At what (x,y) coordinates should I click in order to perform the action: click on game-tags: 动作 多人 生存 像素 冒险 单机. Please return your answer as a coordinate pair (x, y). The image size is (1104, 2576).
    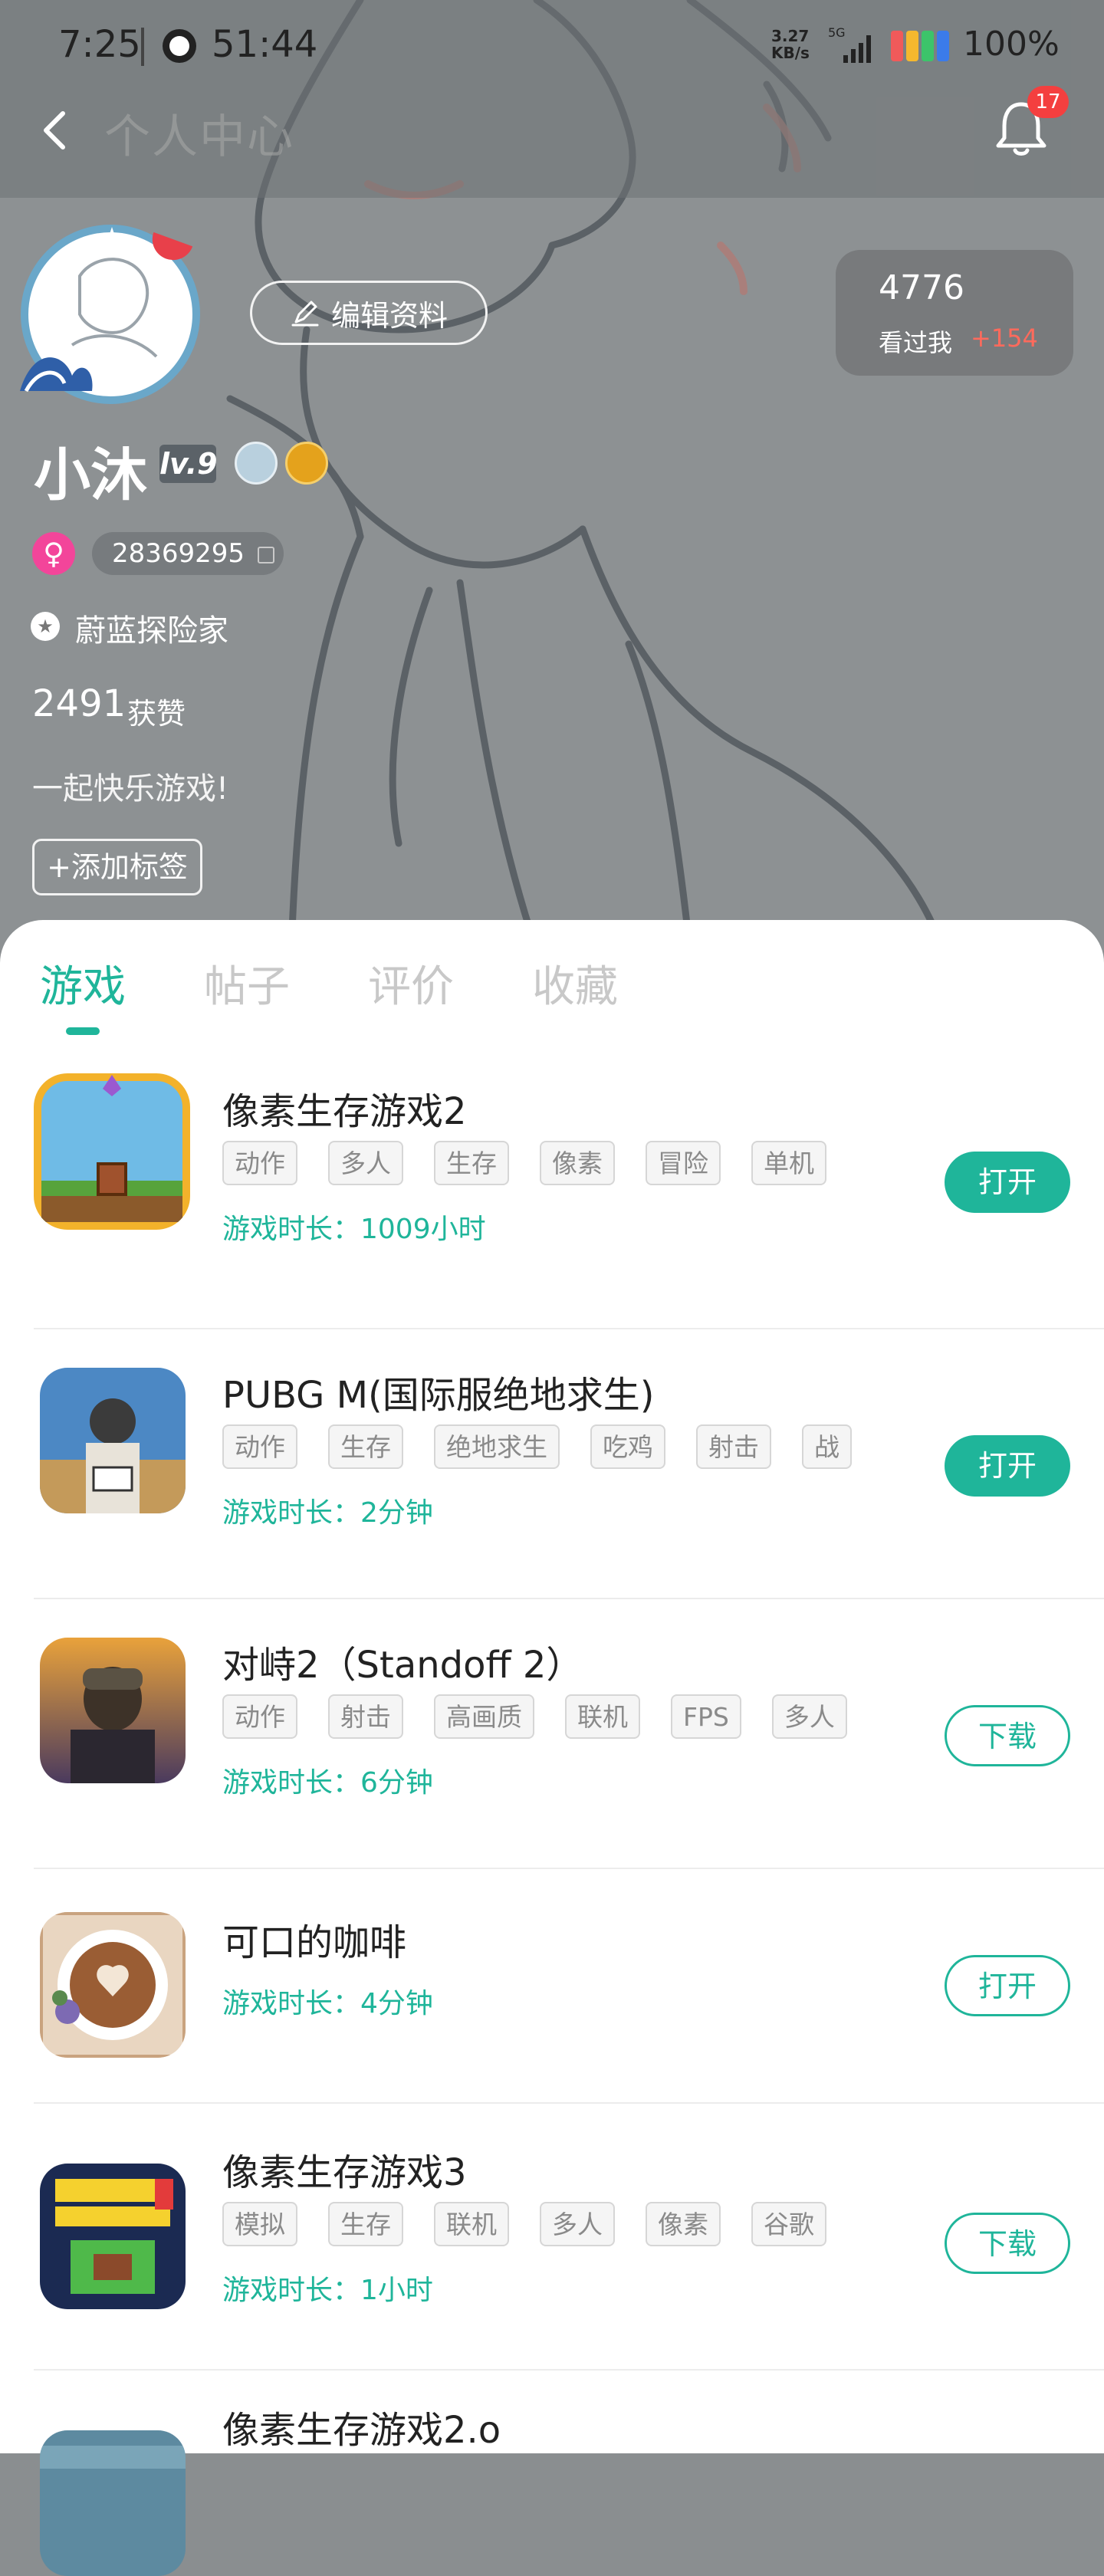
    Looking at the image, I should click on (524, 1163).